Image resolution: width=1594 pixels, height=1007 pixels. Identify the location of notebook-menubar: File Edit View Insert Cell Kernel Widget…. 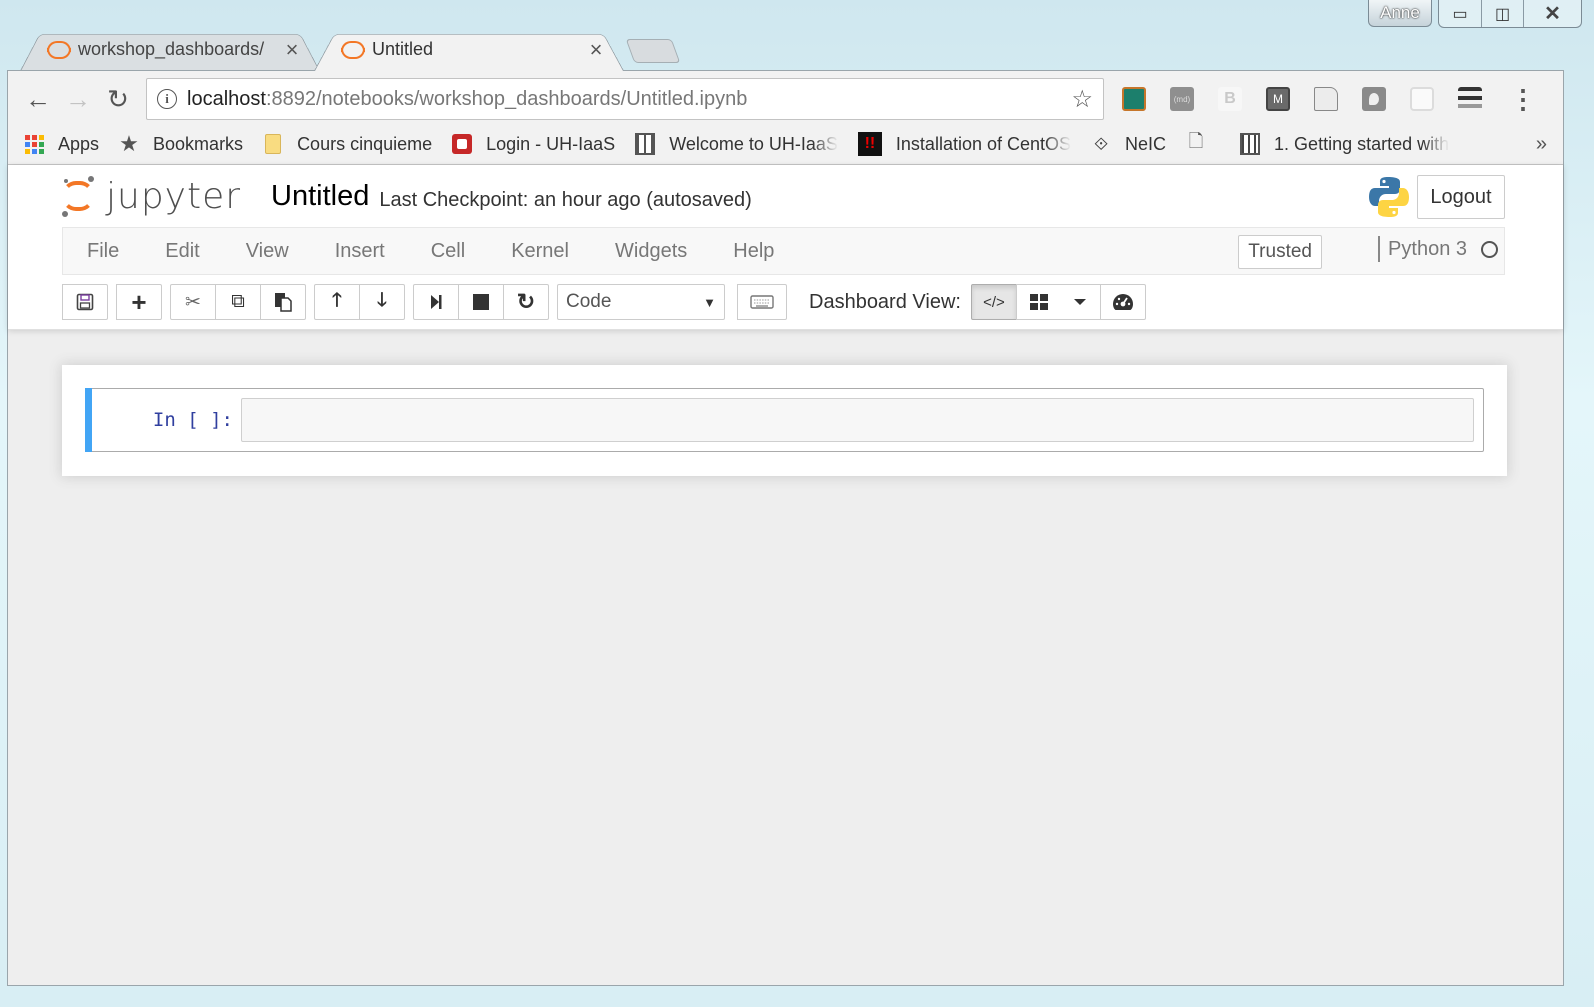
(783, 251).